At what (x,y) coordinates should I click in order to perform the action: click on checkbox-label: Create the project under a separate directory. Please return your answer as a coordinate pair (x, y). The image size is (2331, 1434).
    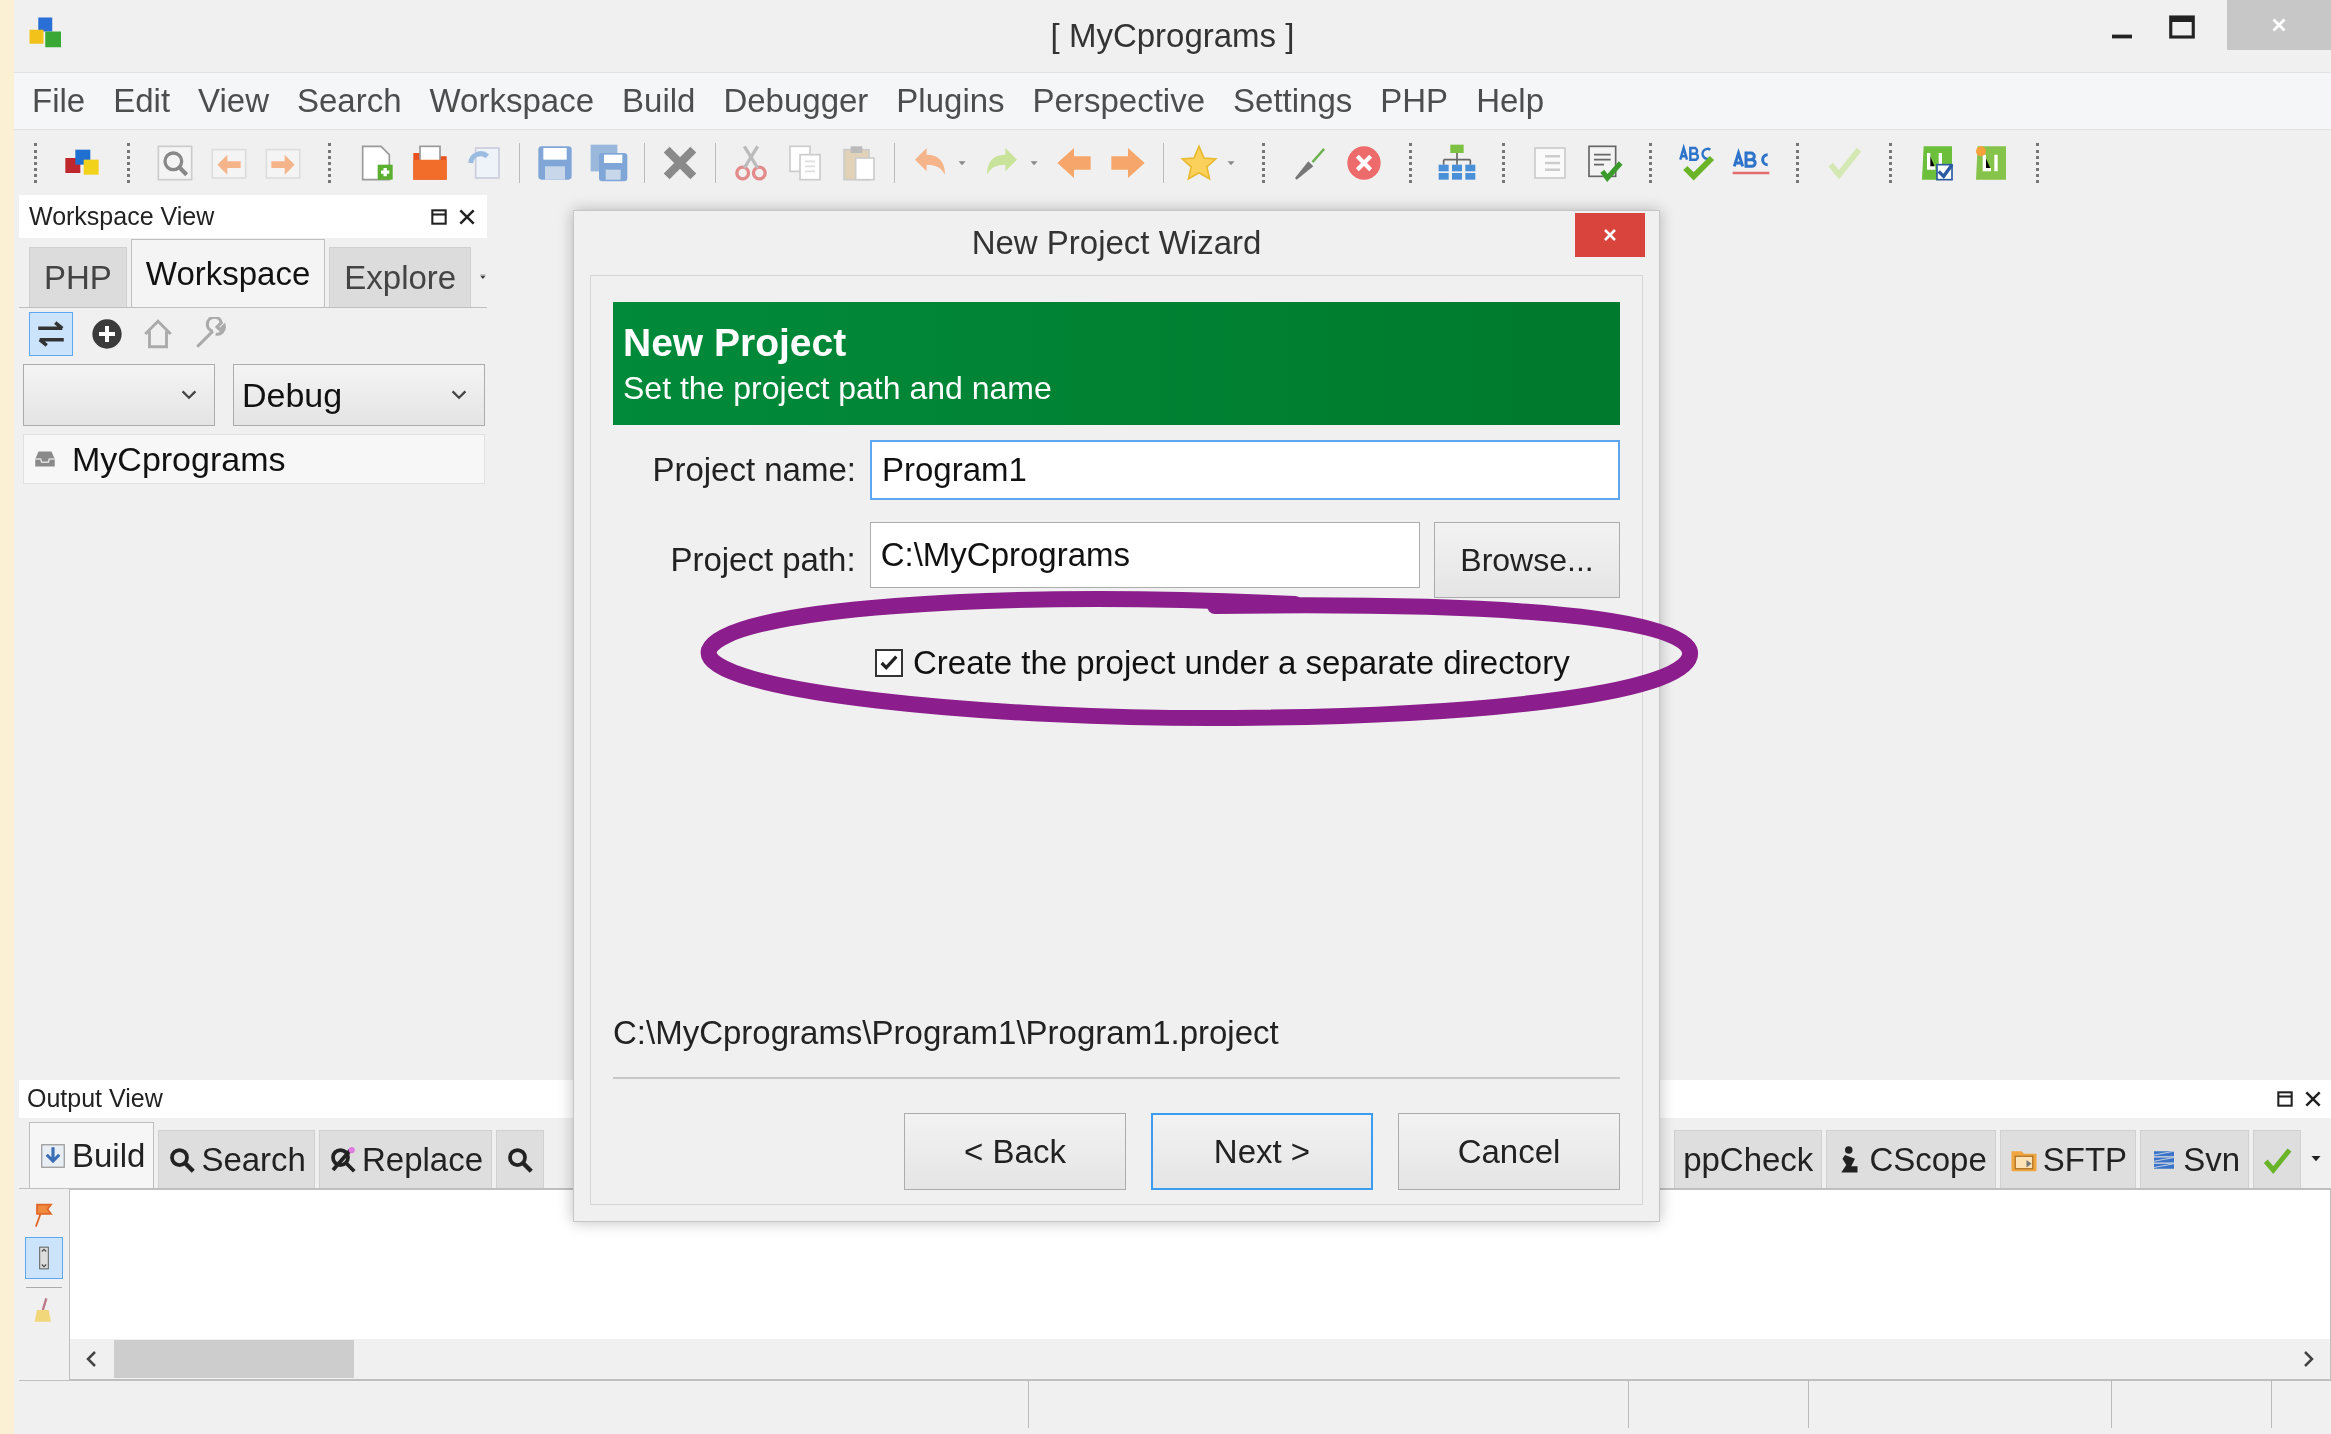
    Looking at the image, I should click on (1241, 663).